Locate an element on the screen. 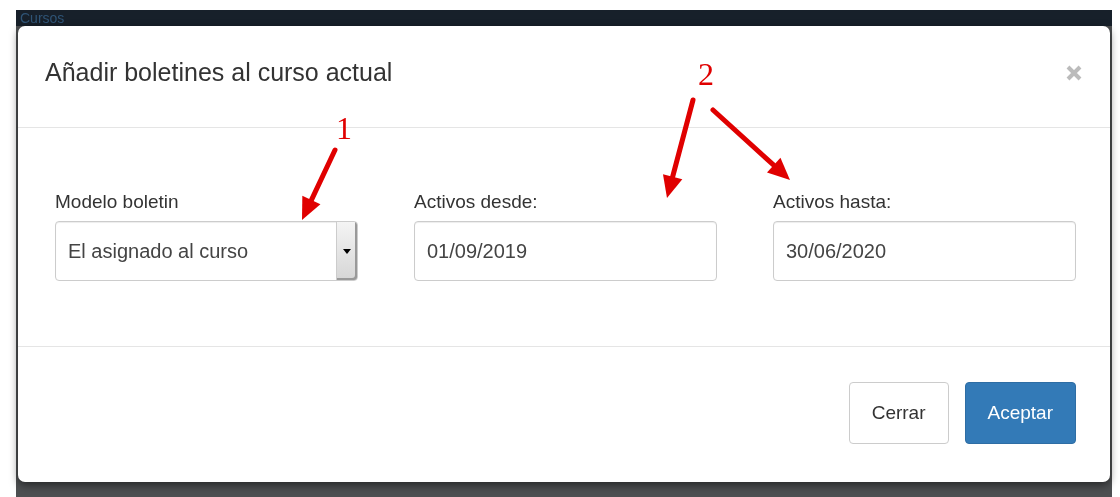  caret-icon is located at coordinates (346, 251).